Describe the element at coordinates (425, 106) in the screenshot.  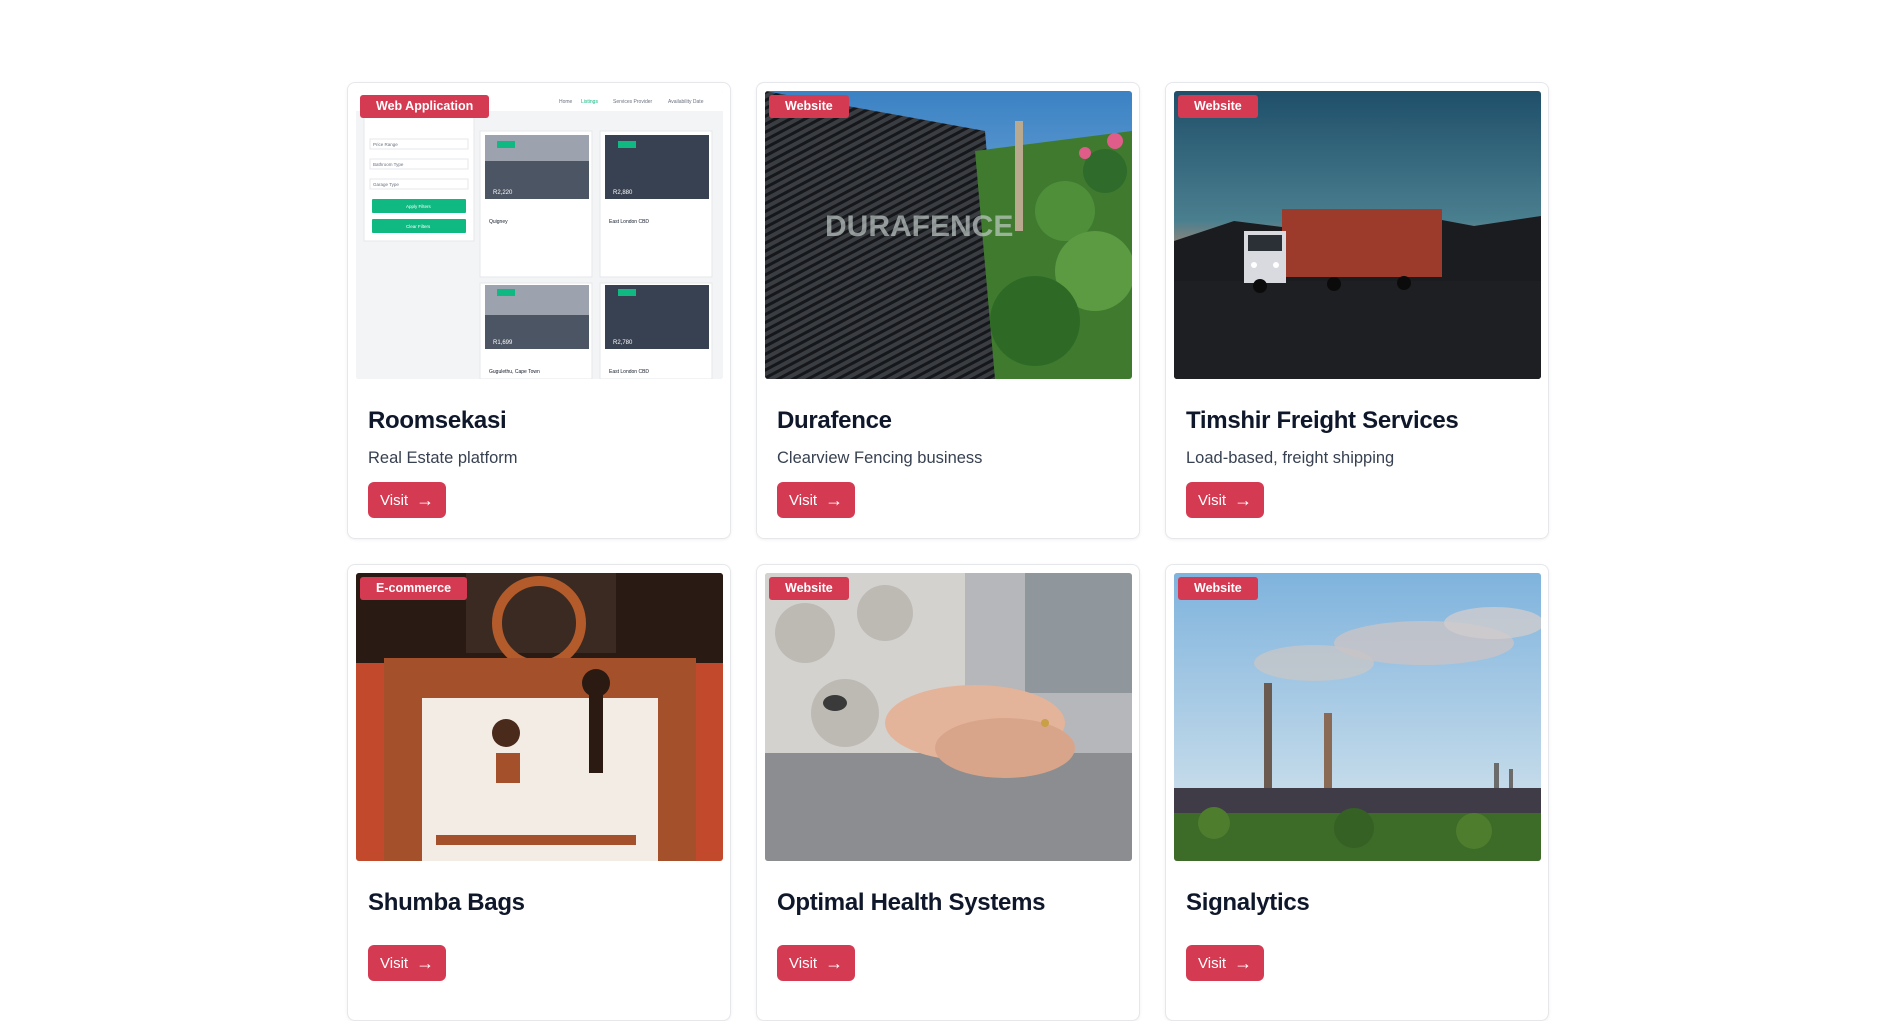
I see `category-badge: Web Application` at that location.